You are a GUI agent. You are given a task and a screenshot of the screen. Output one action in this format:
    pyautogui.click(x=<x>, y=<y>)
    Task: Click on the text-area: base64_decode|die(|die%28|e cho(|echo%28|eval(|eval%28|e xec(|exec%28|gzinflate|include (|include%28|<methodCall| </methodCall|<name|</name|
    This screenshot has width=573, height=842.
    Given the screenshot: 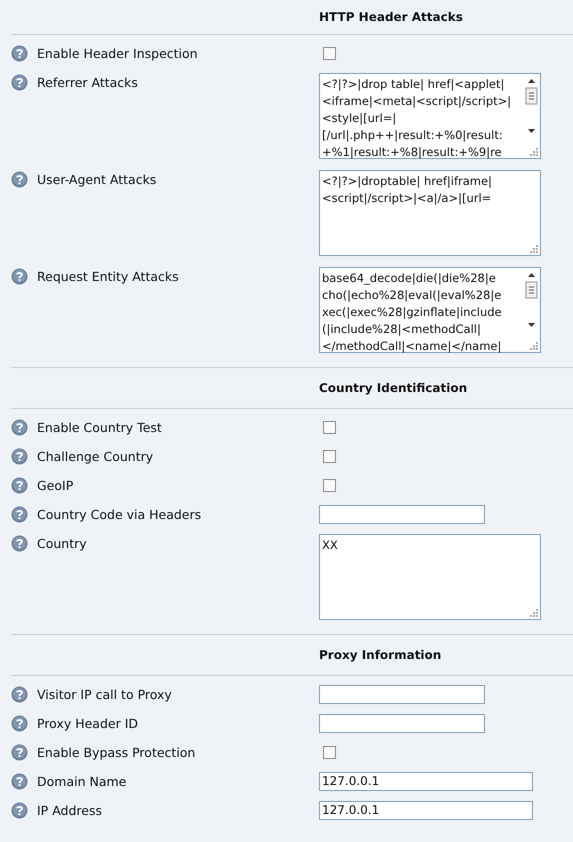 What is the action you would take?
    pyautogui.click(x=430, y=310)
    